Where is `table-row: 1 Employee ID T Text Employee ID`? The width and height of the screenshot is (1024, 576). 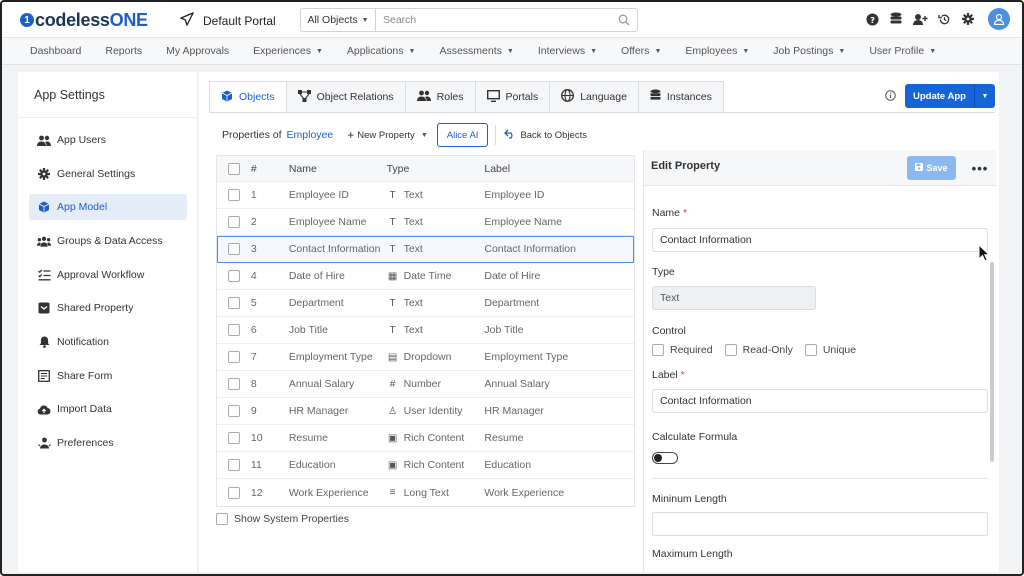 table-row: 1 Employee ID T Text Employee ID is located at coordinates (425, 195).